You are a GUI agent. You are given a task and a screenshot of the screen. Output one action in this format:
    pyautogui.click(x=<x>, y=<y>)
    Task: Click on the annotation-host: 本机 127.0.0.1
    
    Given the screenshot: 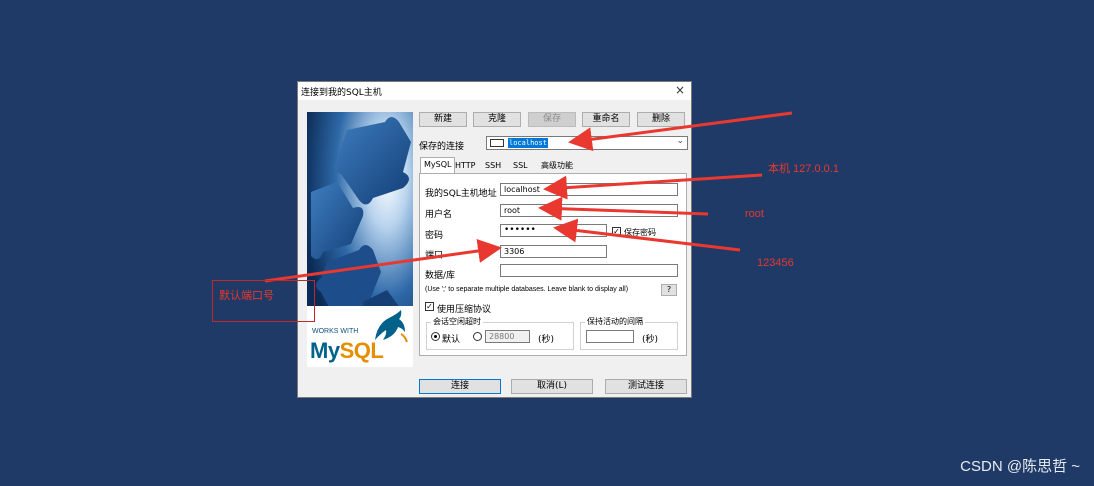 What is the action you would take?
    pyautogui.click(x=803, y=169)
    